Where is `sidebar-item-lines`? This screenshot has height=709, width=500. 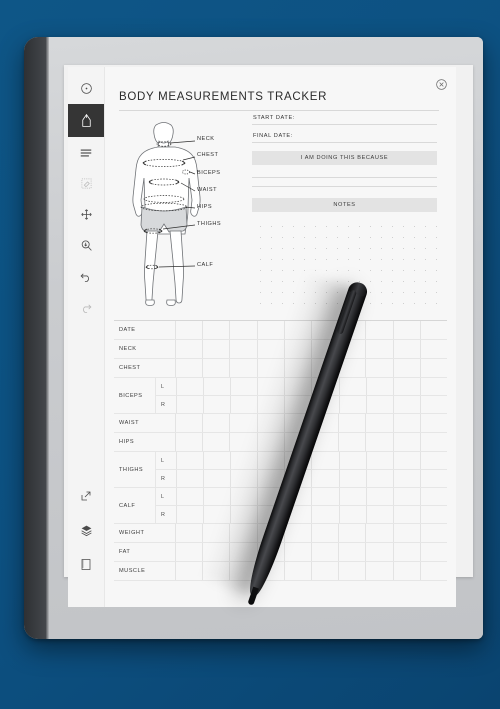
sidebar-item-lines is located at coordinates (86, 152).